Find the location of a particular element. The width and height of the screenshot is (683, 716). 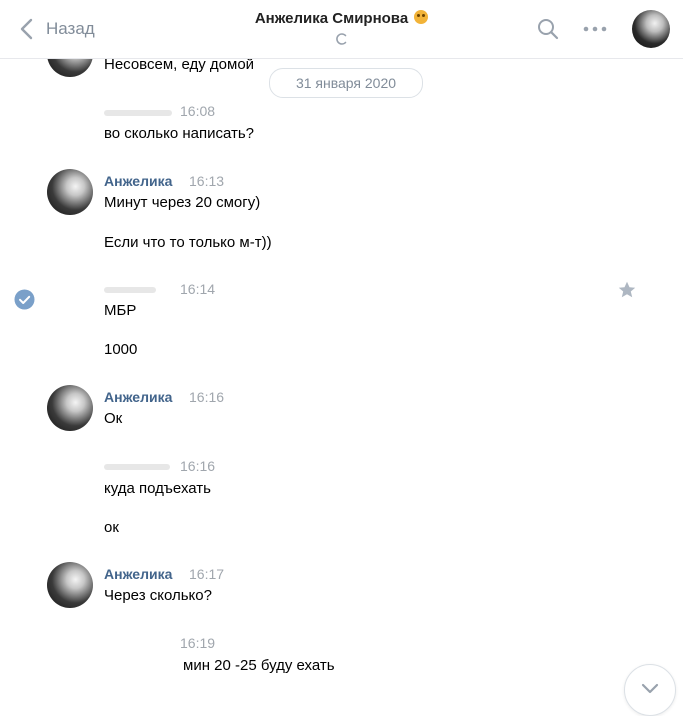

message-text: Если что то только м-т)) is located at coordinates (188, 242).